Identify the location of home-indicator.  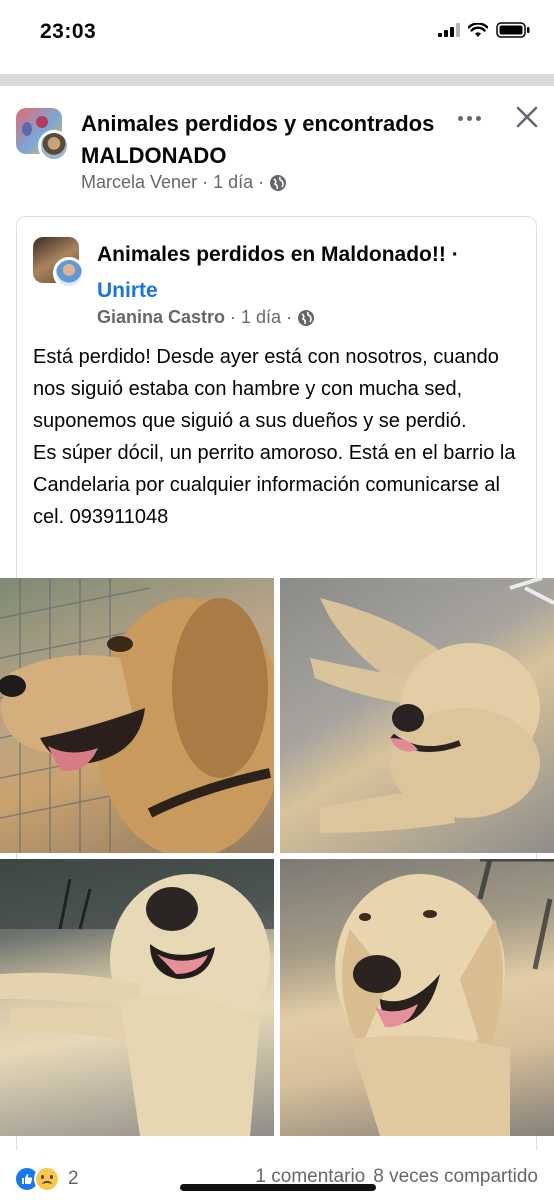
(278, 1187).